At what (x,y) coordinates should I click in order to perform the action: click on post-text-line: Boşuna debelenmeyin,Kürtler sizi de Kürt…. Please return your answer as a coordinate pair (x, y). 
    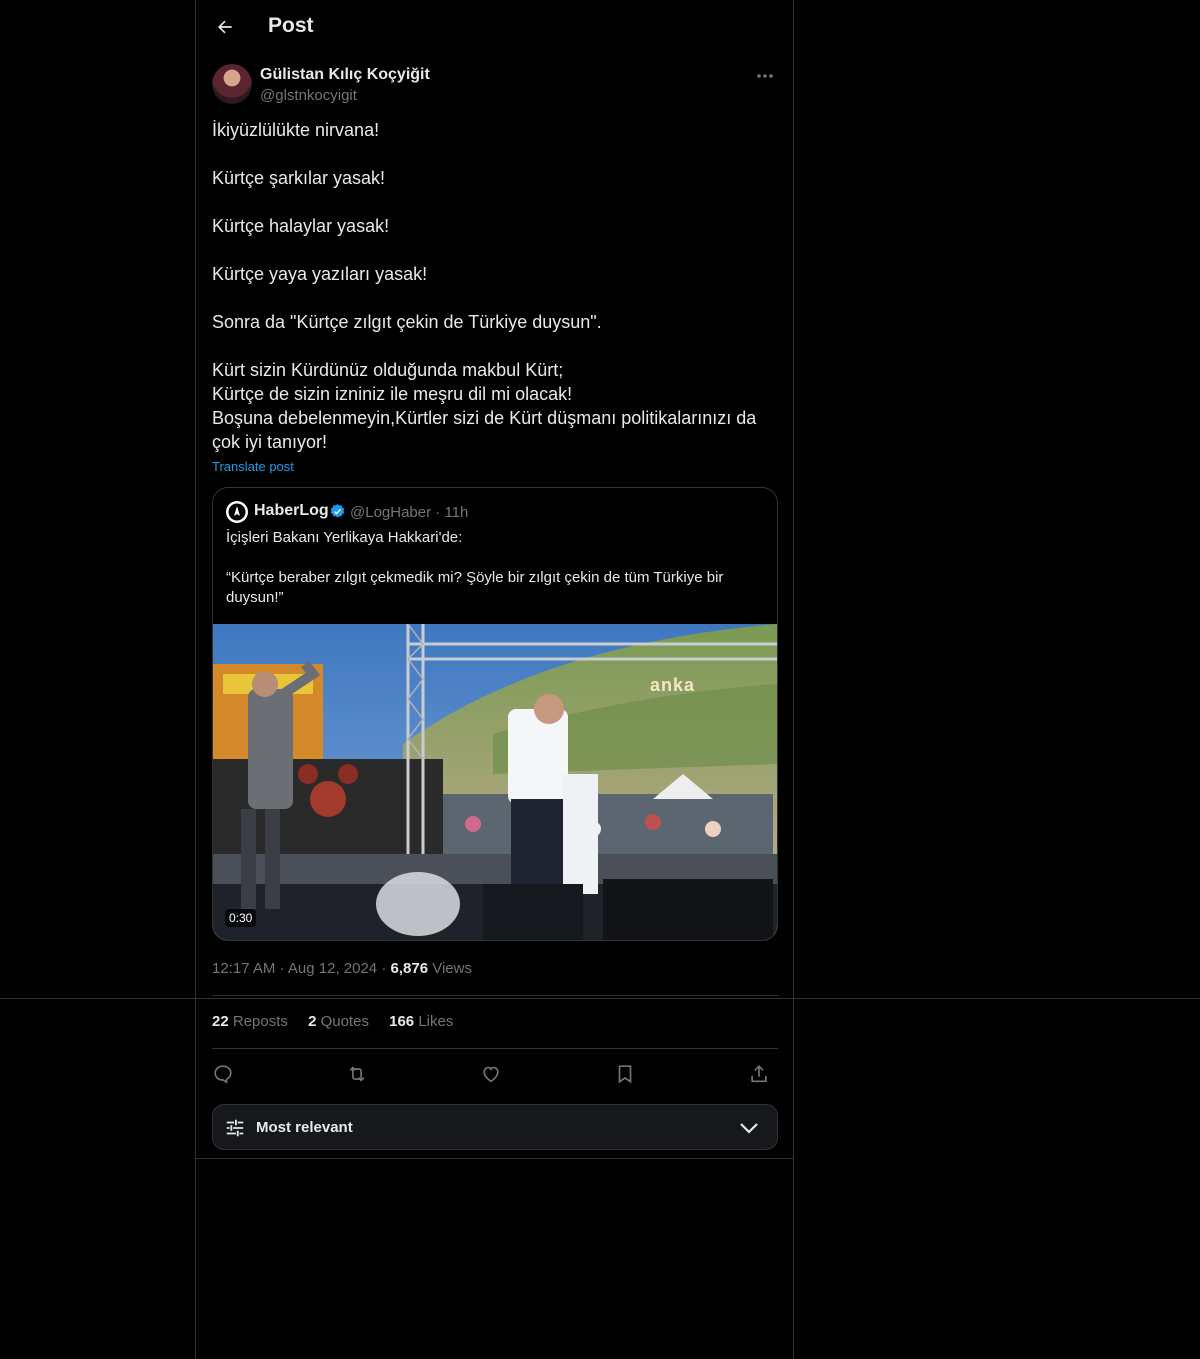
    Looking at the image, I should click on (484, 418).